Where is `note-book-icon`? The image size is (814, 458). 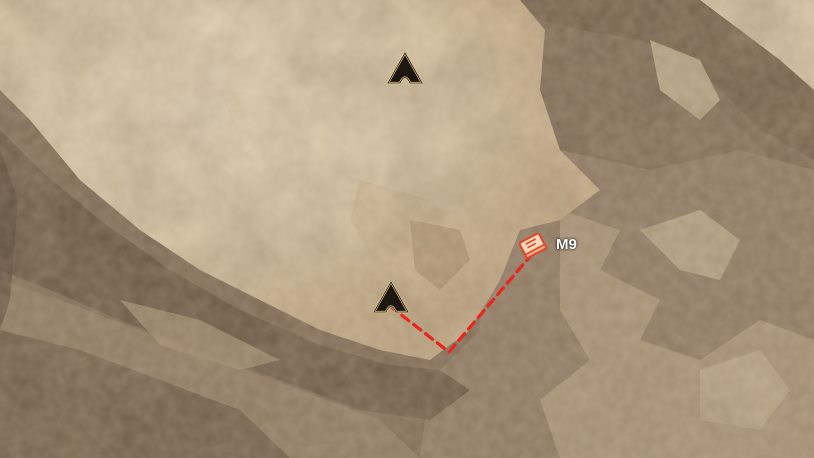 note-book-icon is located at coordinates (533, 246).